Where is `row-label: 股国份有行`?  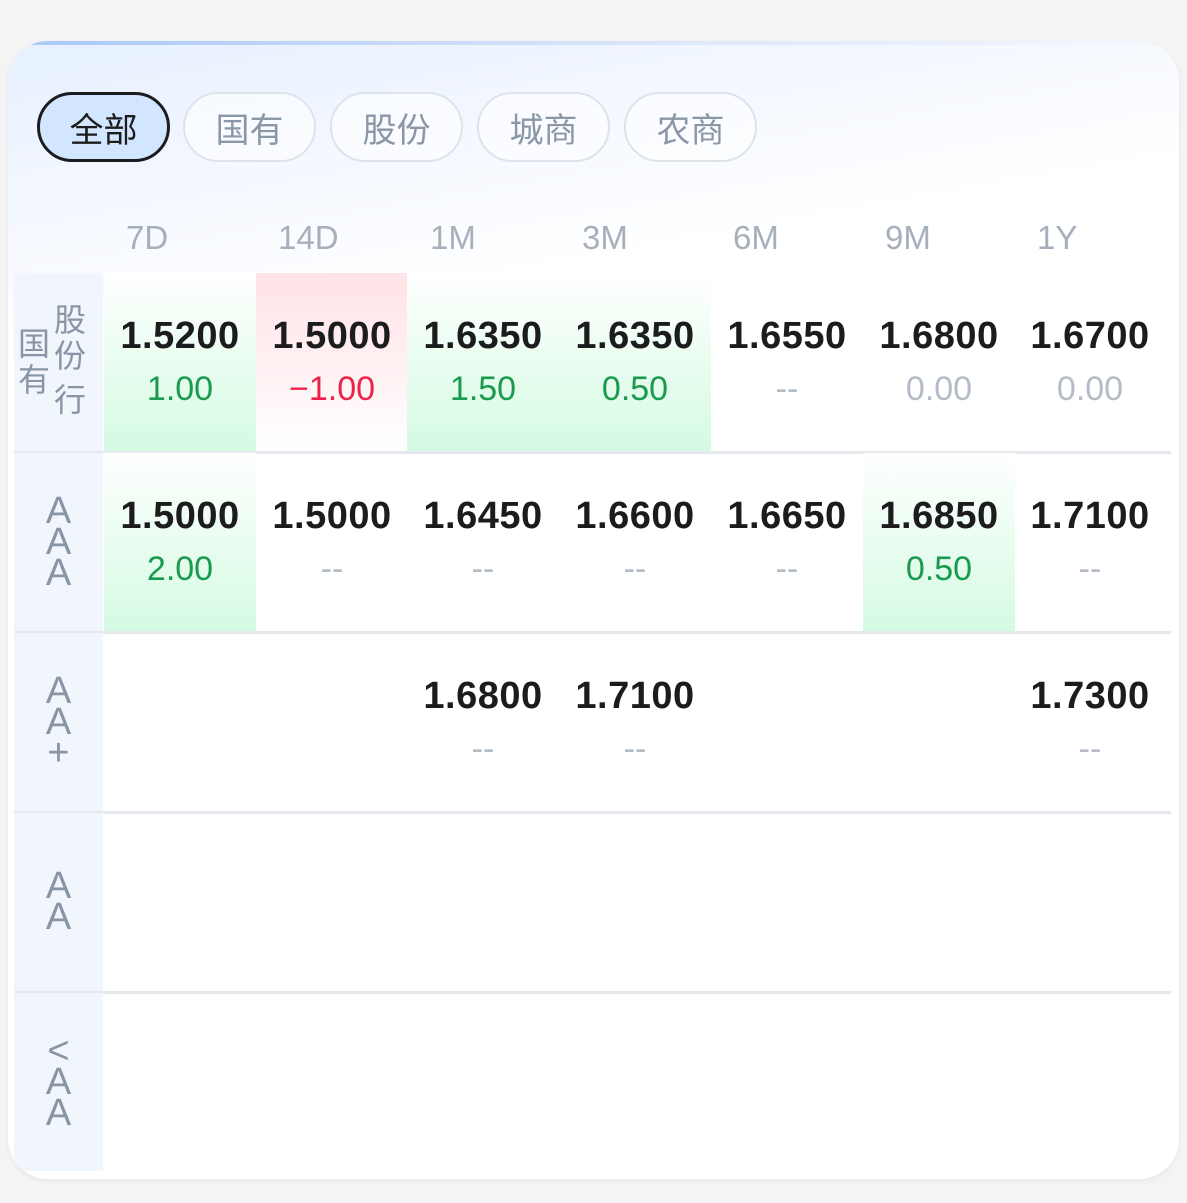
row-label: 股国份有行 is located at coordinates (58, 362).